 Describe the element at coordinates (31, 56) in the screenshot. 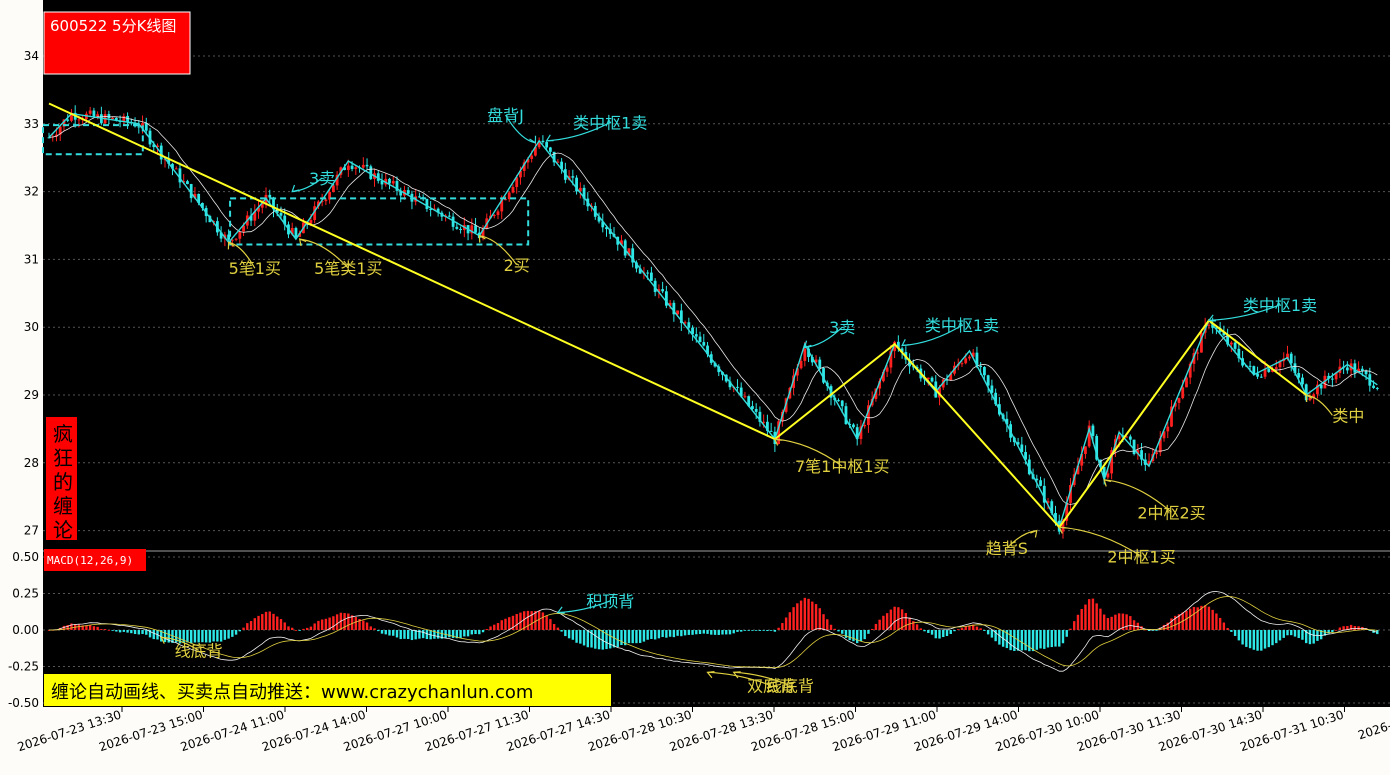

I see `price-tick-label: 34` at that location.